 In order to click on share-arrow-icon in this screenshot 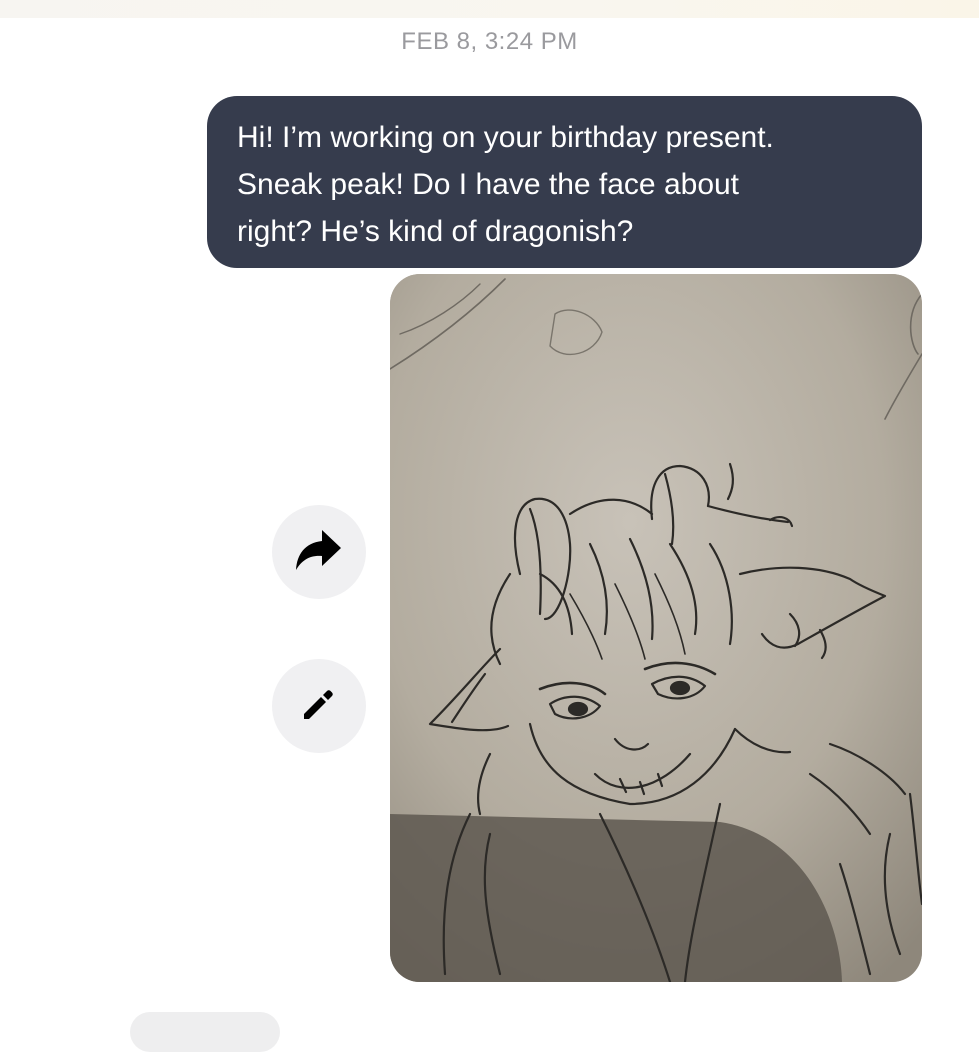, I will do `click(319, 552)`.